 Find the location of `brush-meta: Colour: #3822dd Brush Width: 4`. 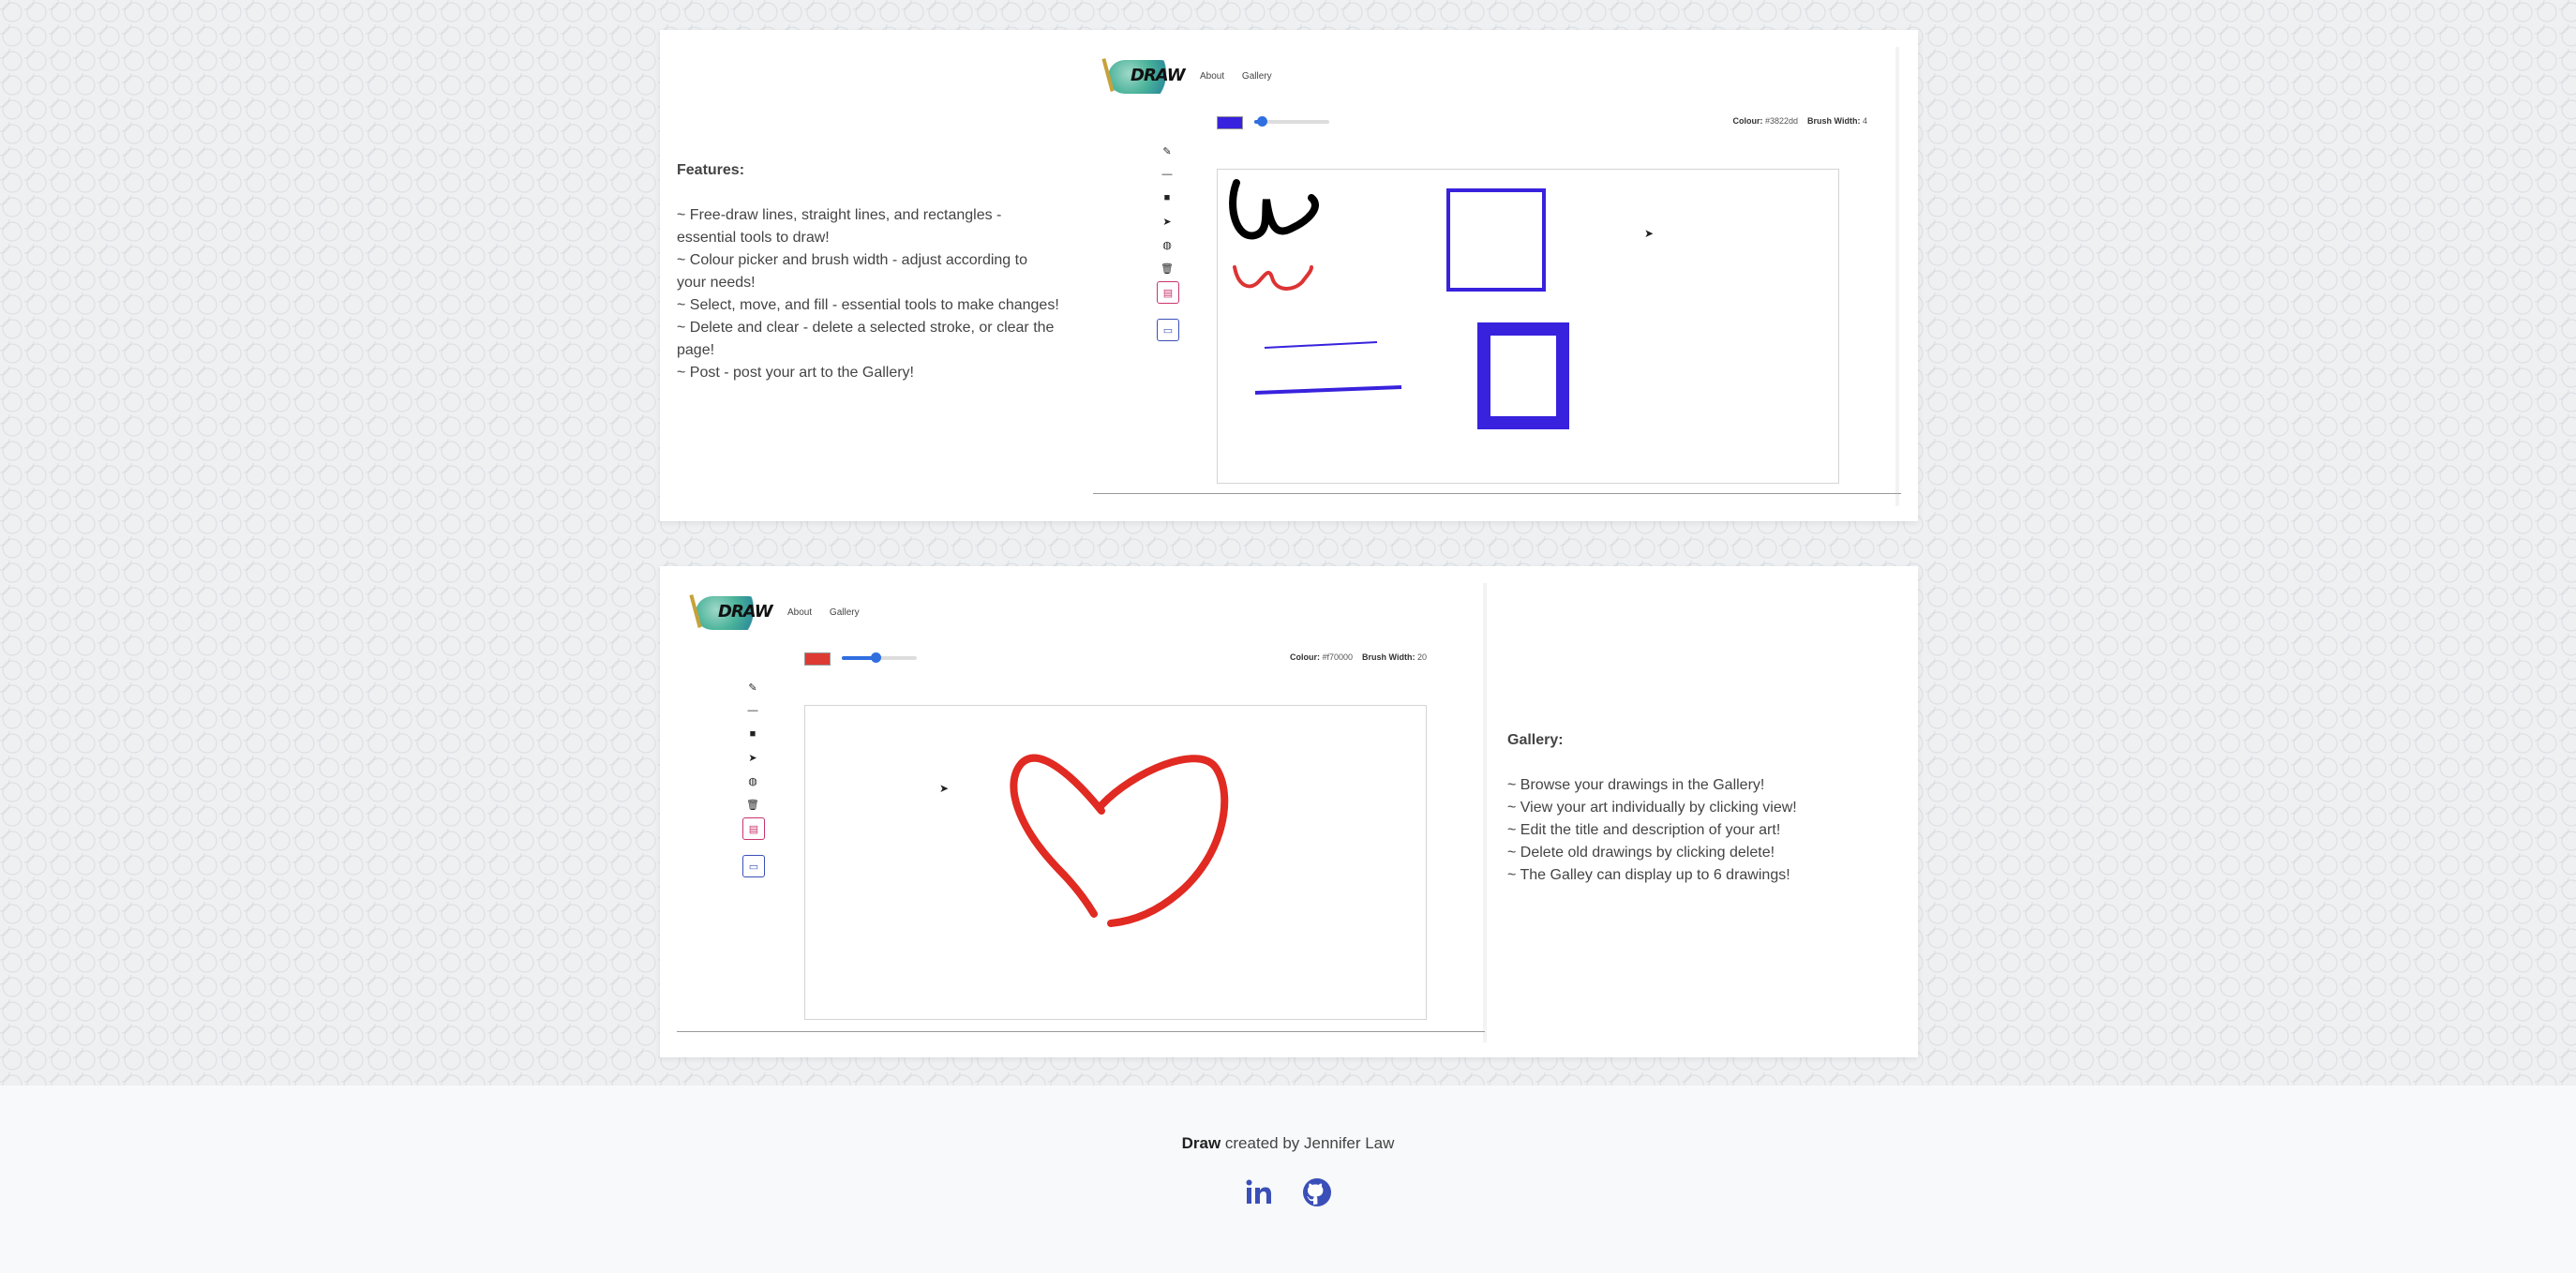

brush-meta: Colour: #3822dd Brush Width: 4 is located at coordinates (1800, 121).